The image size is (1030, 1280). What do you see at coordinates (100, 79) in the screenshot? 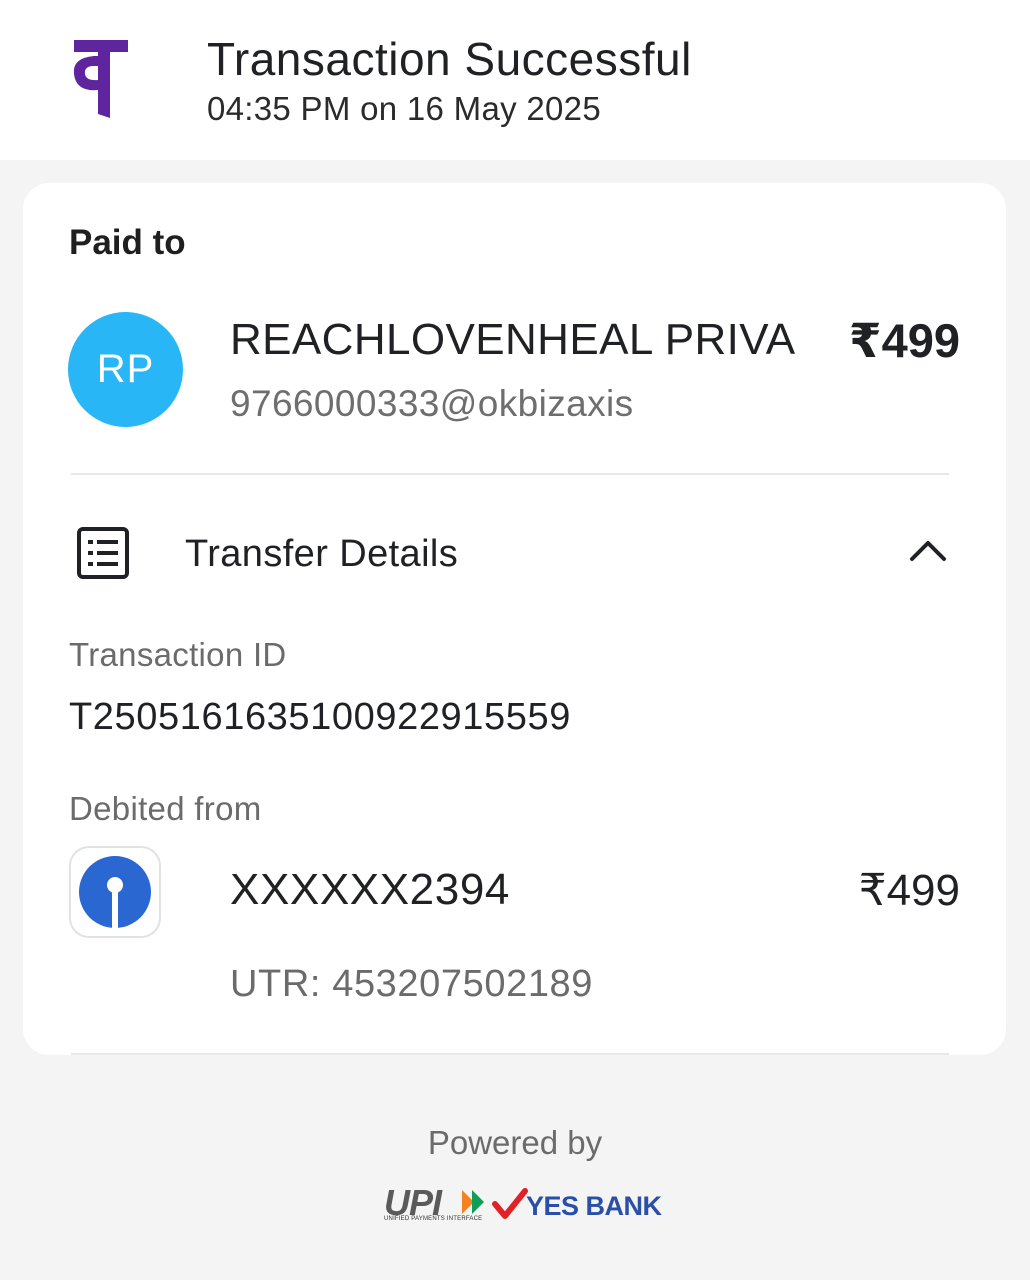
I see `phonepe-logo-icon` at bounding box center [100, 79].